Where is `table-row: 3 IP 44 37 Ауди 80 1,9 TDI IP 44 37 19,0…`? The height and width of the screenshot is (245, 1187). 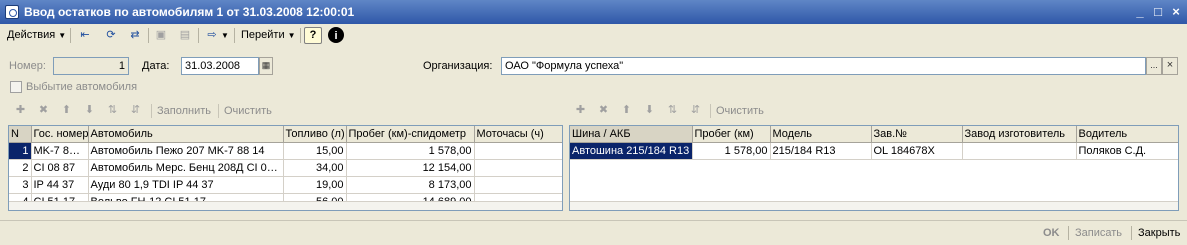 table-row: 3 IP 44 37 Ауди 80 1,9 TDI IP 44 37 19,0… is located at coordinates (285, 185).